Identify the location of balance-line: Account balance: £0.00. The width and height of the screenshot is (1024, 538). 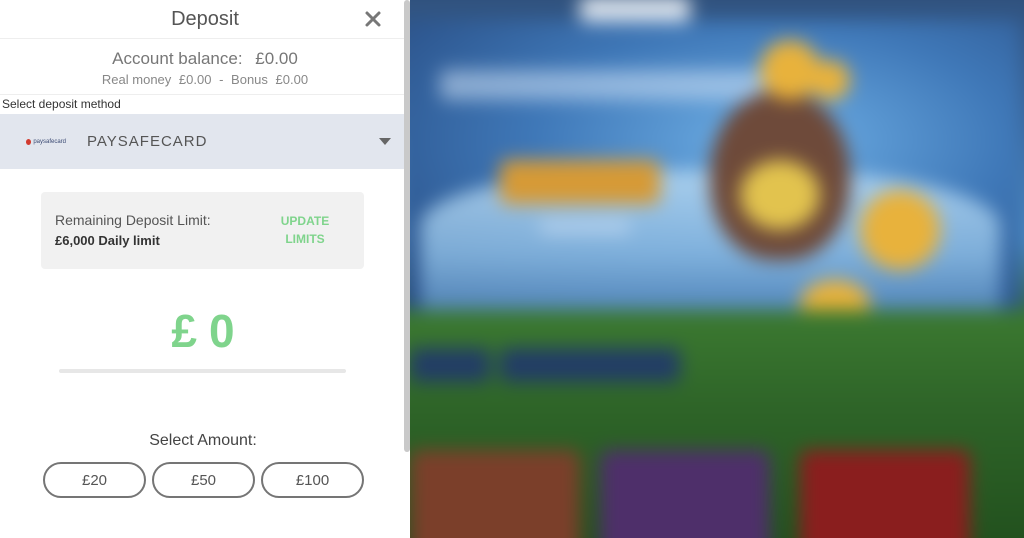
(205, 59).